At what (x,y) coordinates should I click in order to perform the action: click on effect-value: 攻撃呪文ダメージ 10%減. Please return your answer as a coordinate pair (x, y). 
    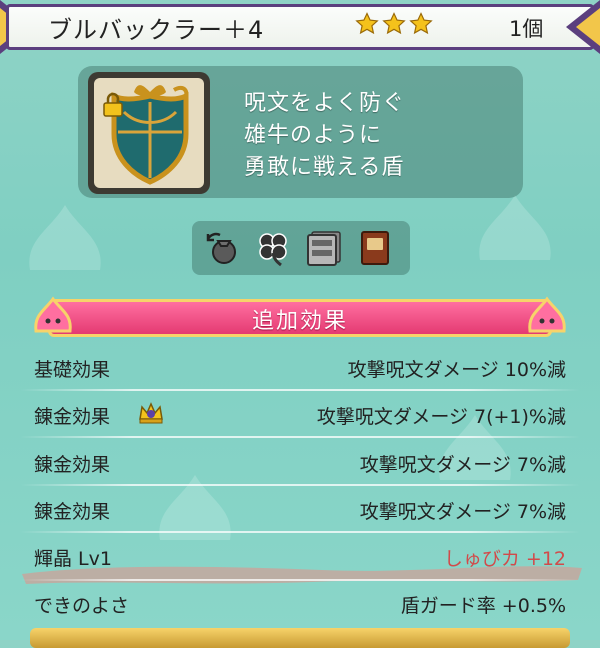
    Looking at the image, I should click on (456, 370).